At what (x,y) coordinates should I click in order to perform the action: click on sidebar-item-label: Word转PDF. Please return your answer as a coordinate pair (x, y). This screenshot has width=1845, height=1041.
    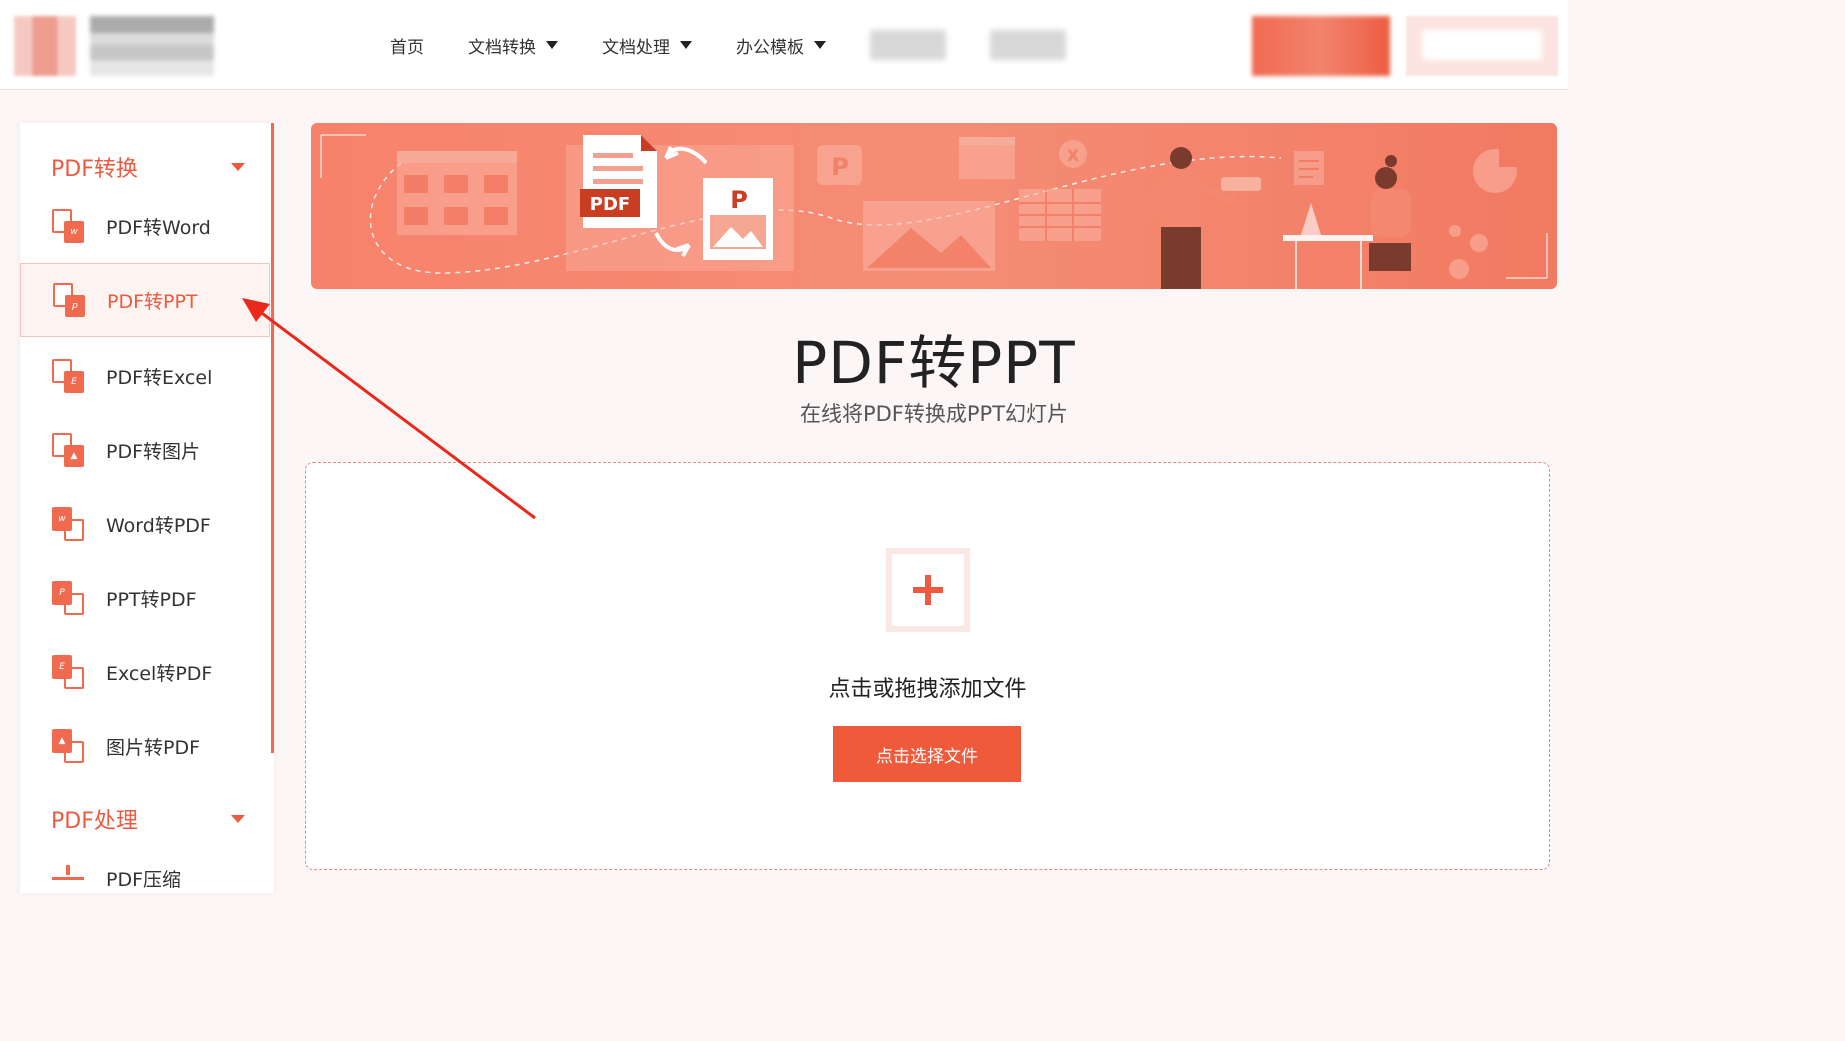
    Looking at the image, I should click on (158, 525).